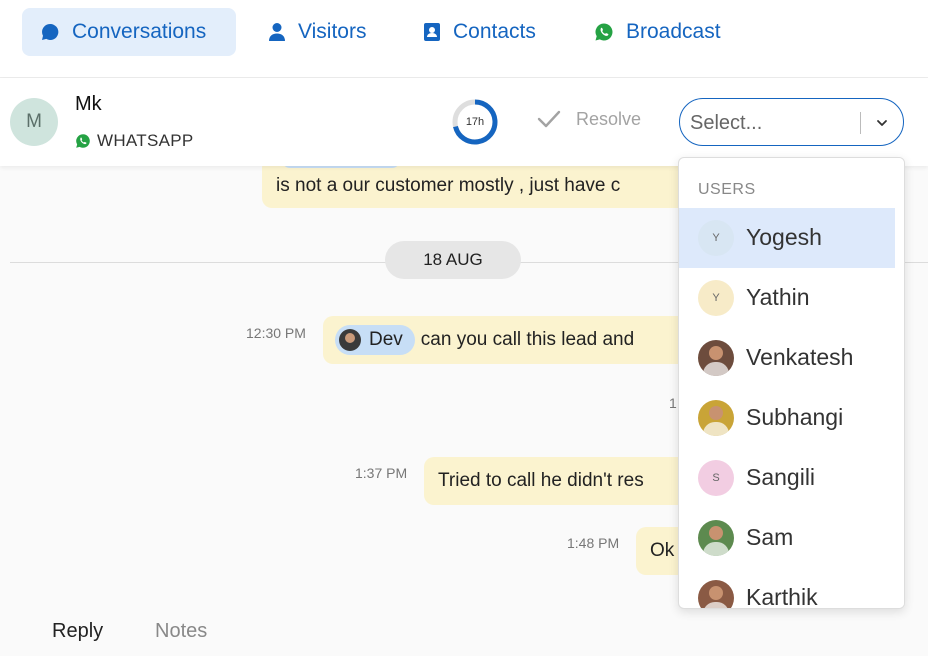 The image size is (928, 656). I want to click on user-name: Yogesh, so click(784, 237).